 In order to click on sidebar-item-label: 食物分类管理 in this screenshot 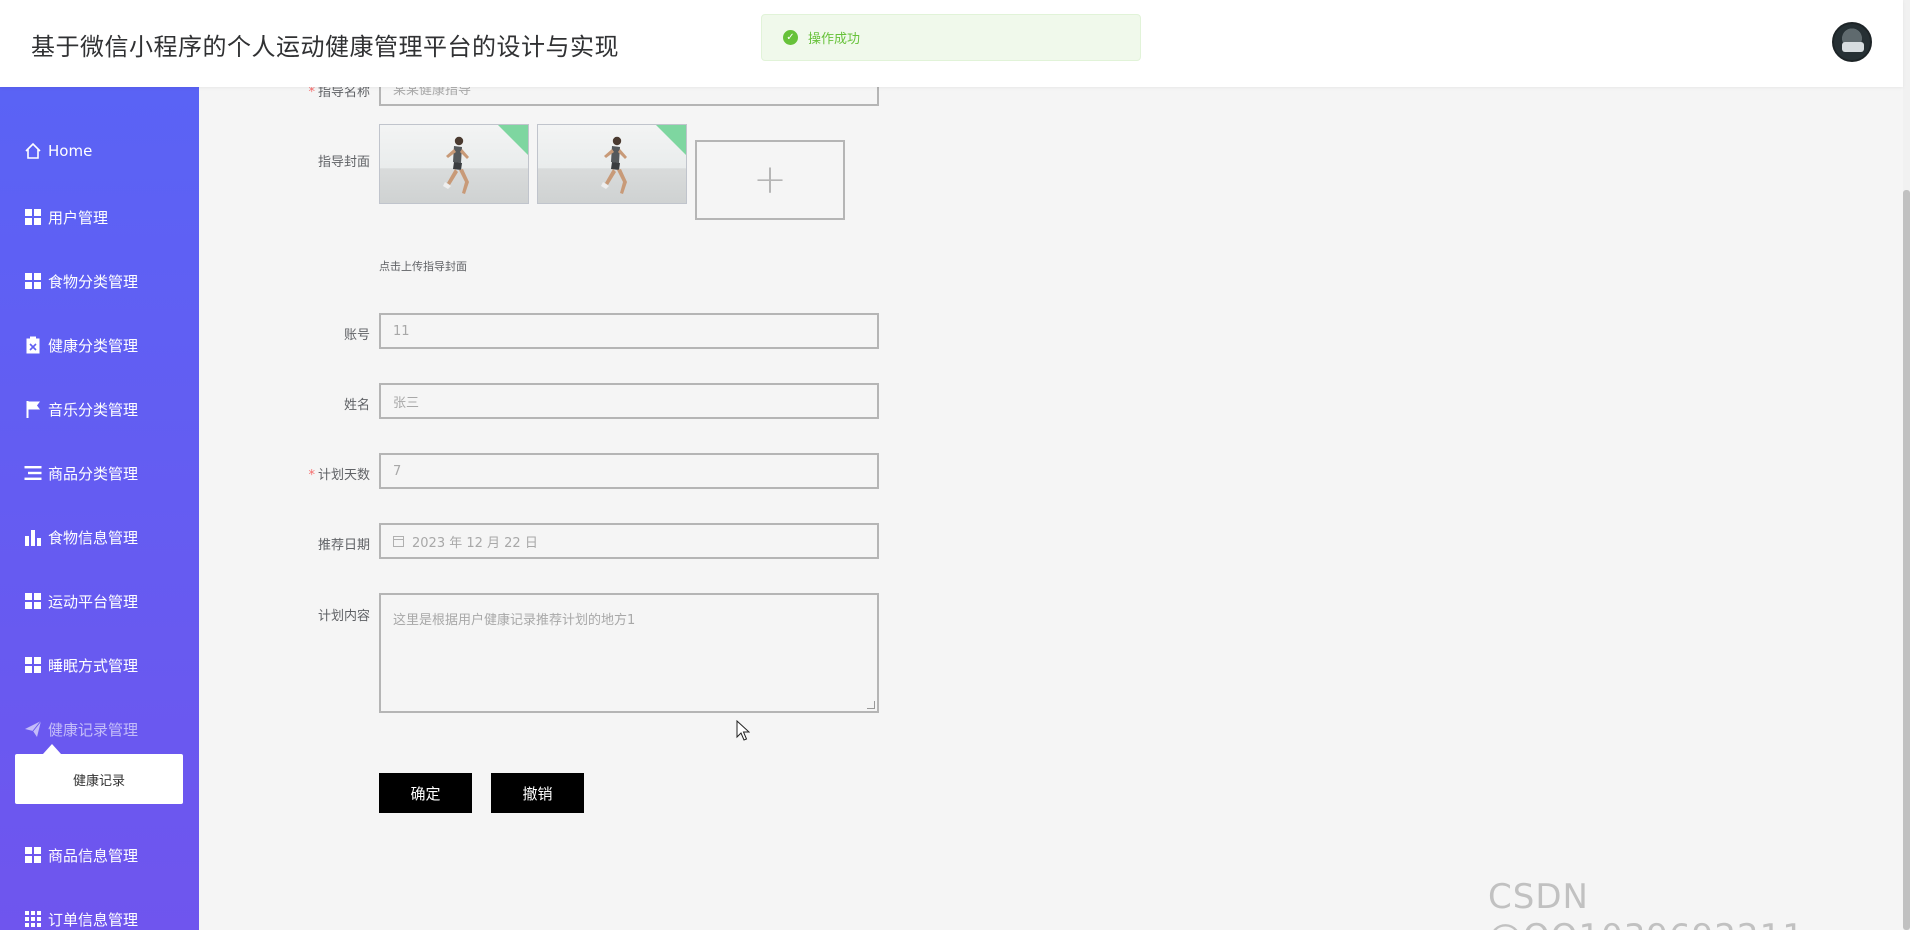, I will do `click(93, 281)`.